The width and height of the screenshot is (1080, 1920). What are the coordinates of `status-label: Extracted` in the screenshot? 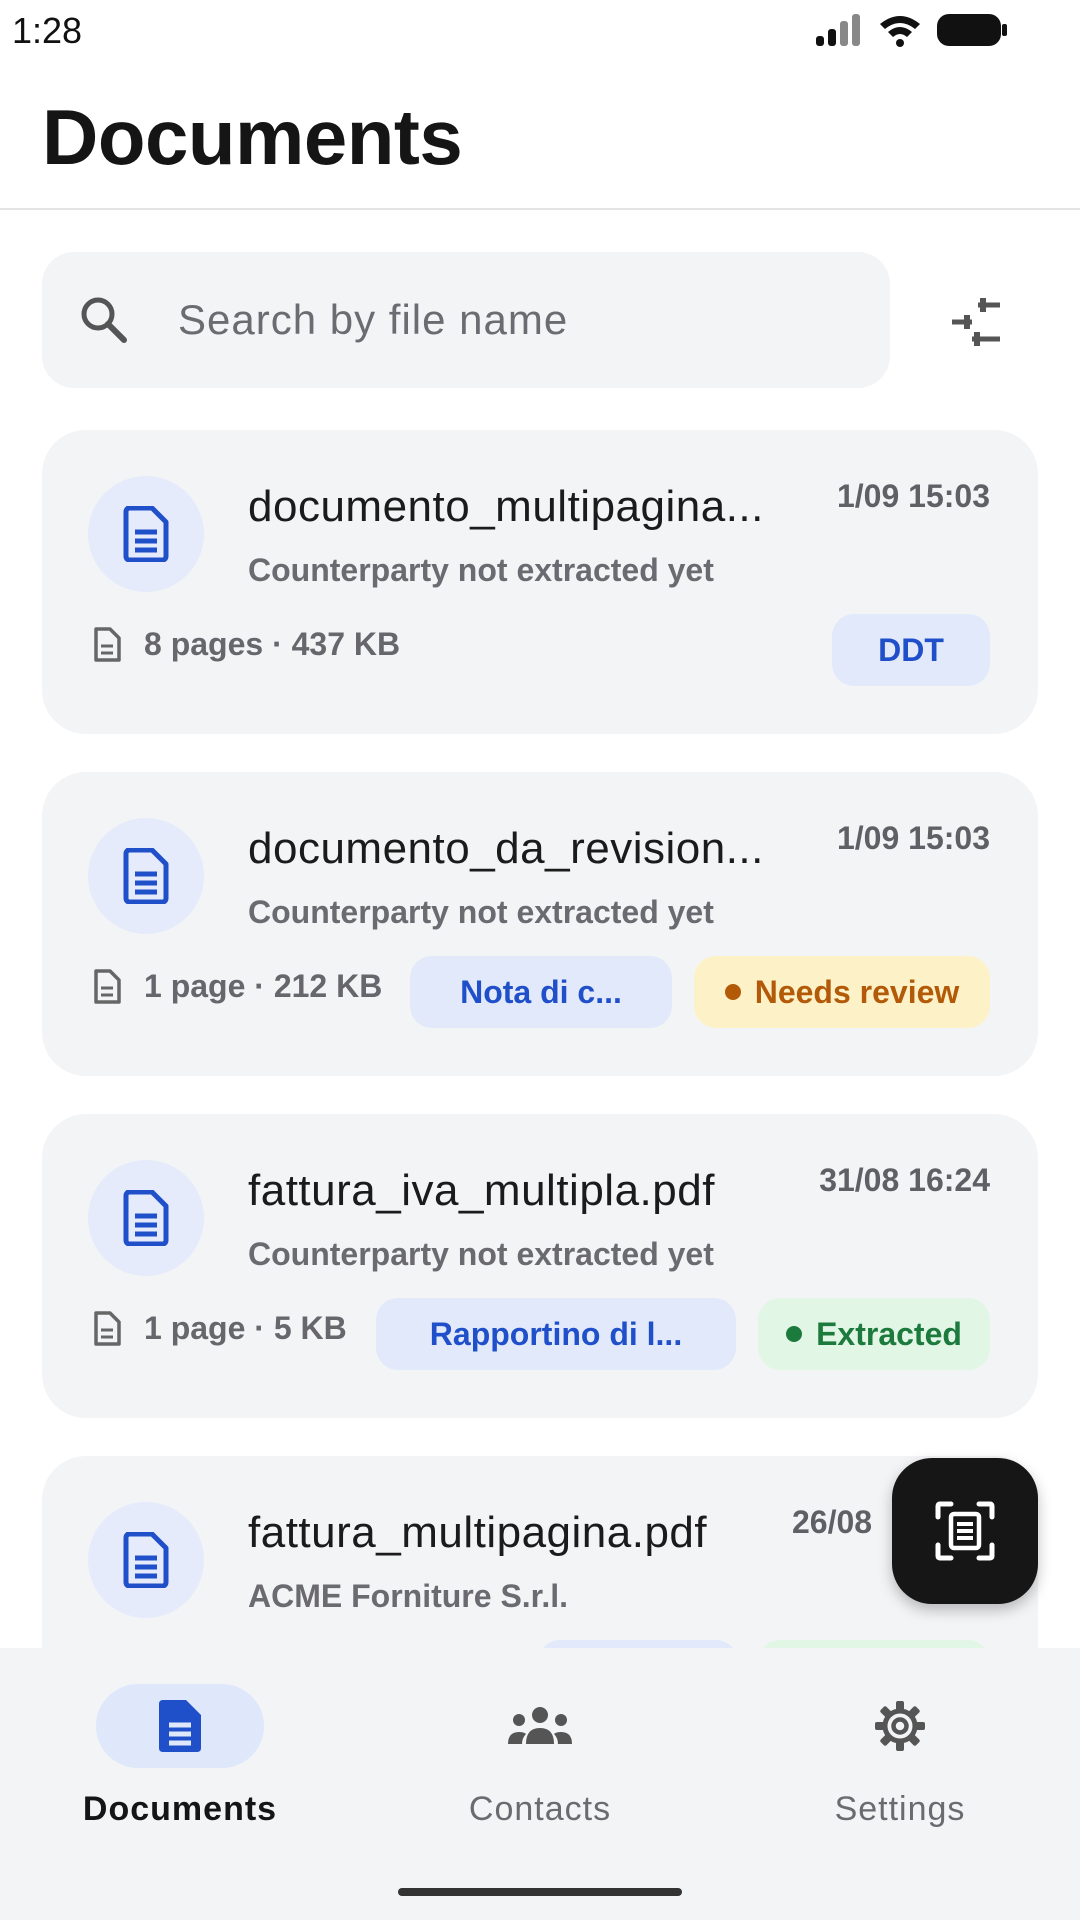 It's located at (889, 1333).